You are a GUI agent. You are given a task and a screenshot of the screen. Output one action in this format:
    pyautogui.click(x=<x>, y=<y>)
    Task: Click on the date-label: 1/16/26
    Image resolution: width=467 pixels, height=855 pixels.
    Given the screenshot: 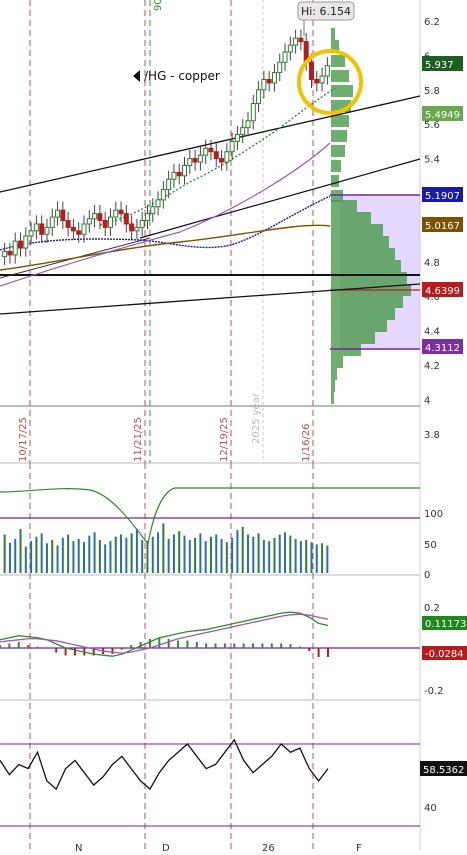 What is the action you would take?
    pyautogui.click(x=306, y=442)
    